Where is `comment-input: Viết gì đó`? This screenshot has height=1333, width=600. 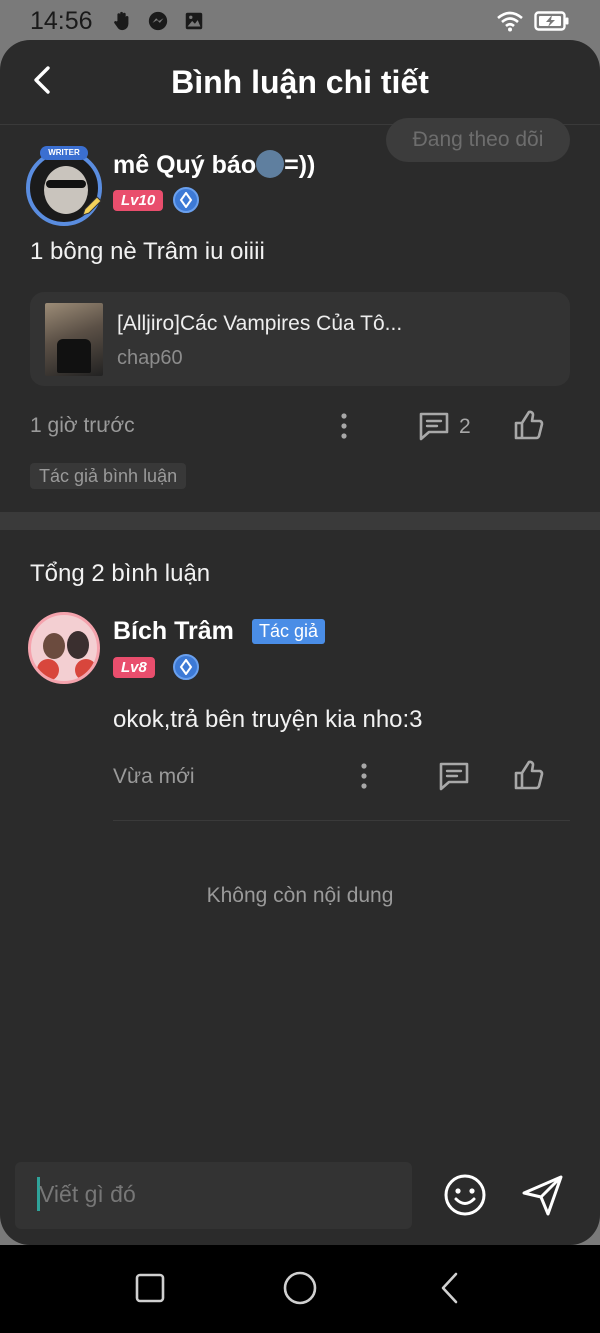 comment-input: Viết gì đó is located at coordinates (213, 1195).